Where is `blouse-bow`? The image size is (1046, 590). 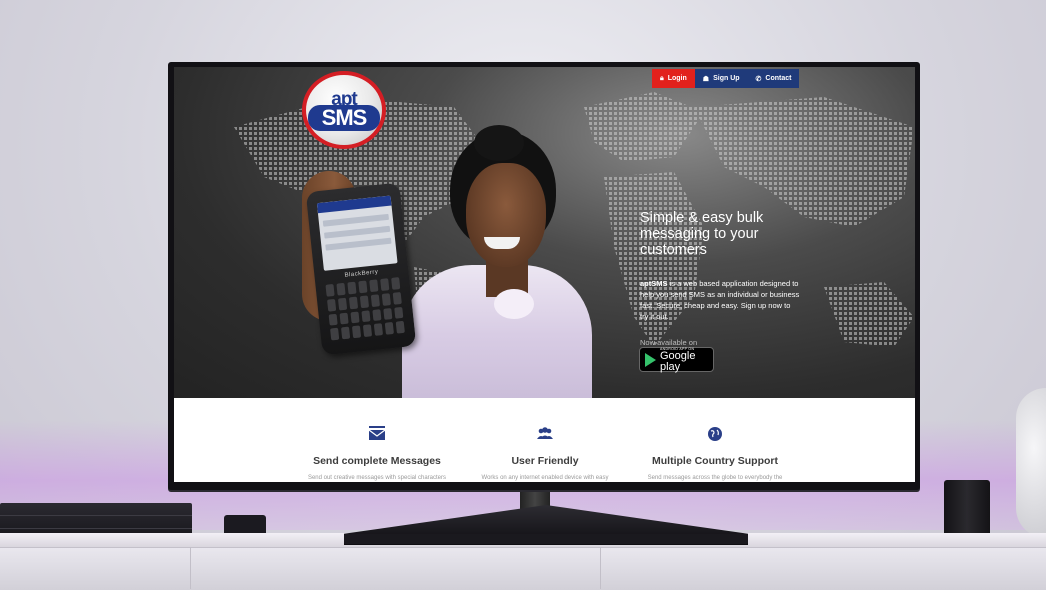
blouse-bow is located at coordinates (514, 304).